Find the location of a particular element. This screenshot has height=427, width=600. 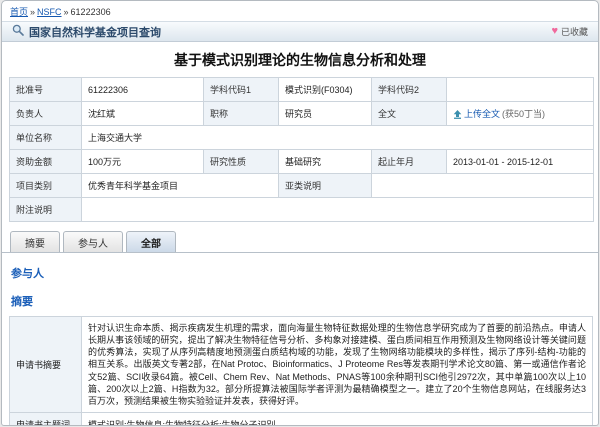

table-row: 附注说明 is located at coordinates (301, 209).